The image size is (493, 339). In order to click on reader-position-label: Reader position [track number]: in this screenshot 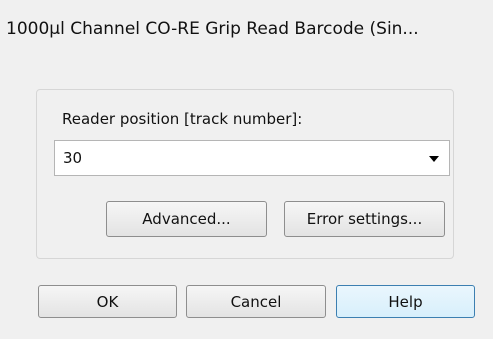, I will do `click(182, 119)`.